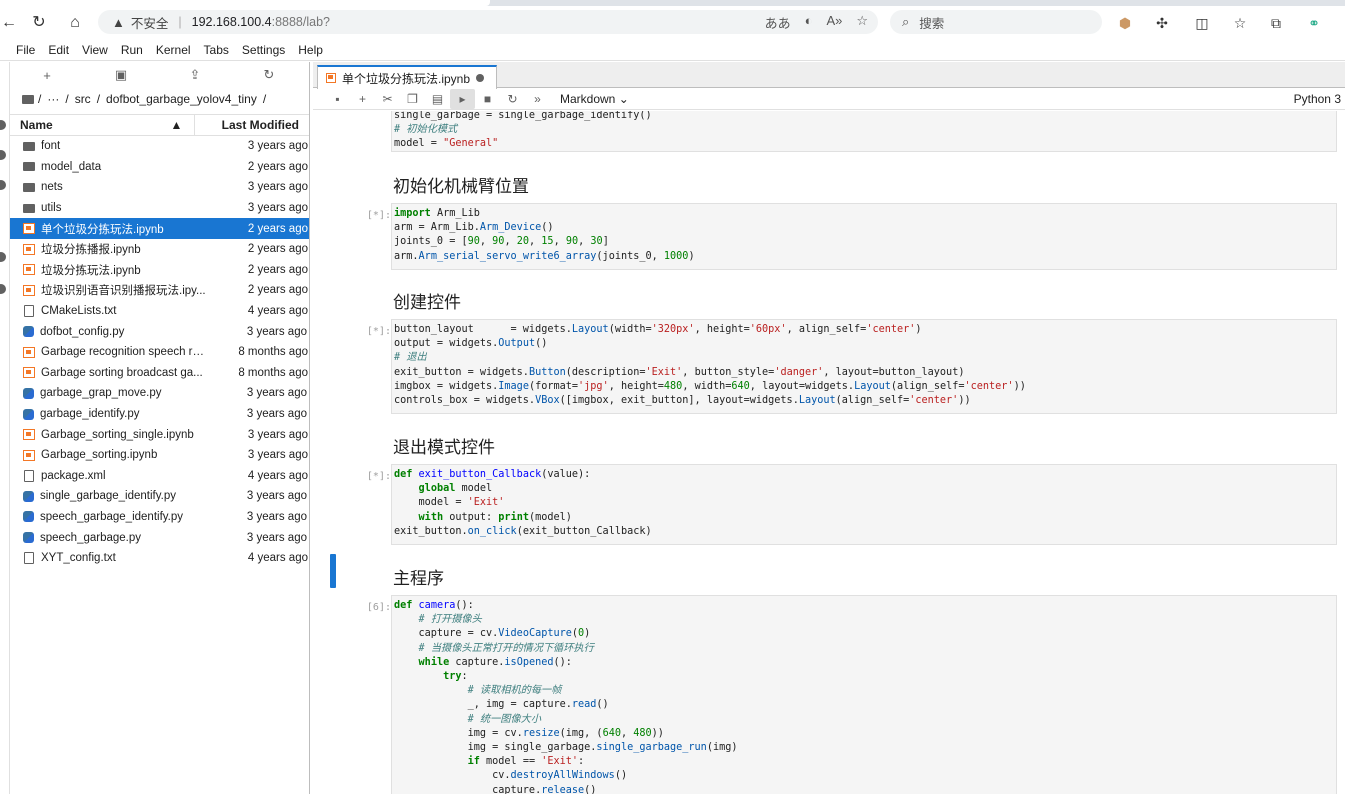 The image size is (1345, 794). What do you see at coordinates (28, 99) in the screenshot?
I see `root-folder-icon` at bounding box center [28, 99].